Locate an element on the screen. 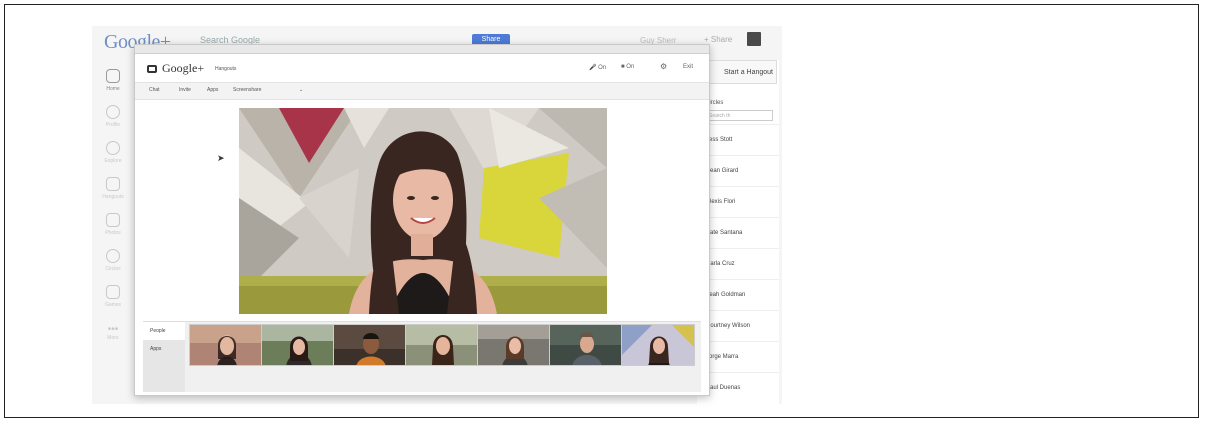 The image size is (1205, 424). nav-item-profile: Profile is located at coordinates (113, 116).